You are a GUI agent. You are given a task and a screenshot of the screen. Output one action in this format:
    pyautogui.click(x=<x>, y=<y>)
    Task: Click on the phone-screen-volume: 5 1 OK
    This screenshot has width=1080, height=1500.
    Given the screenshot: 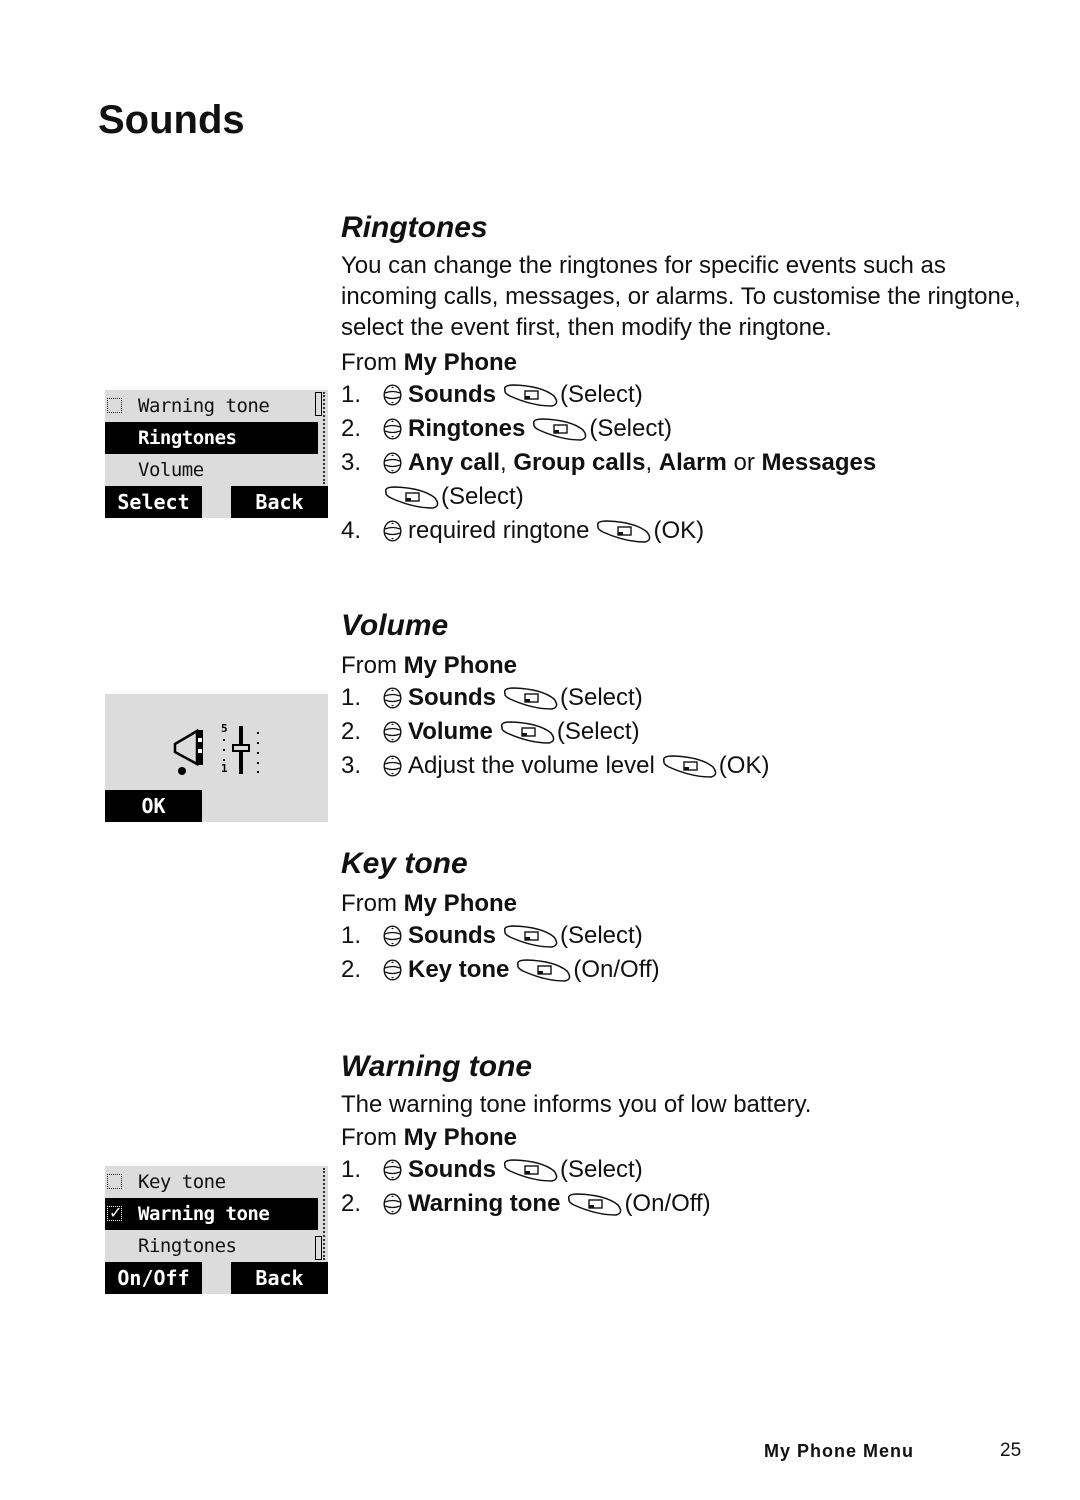 What is the action you would take?
    pyautogui.click(x=216, y=758)
    